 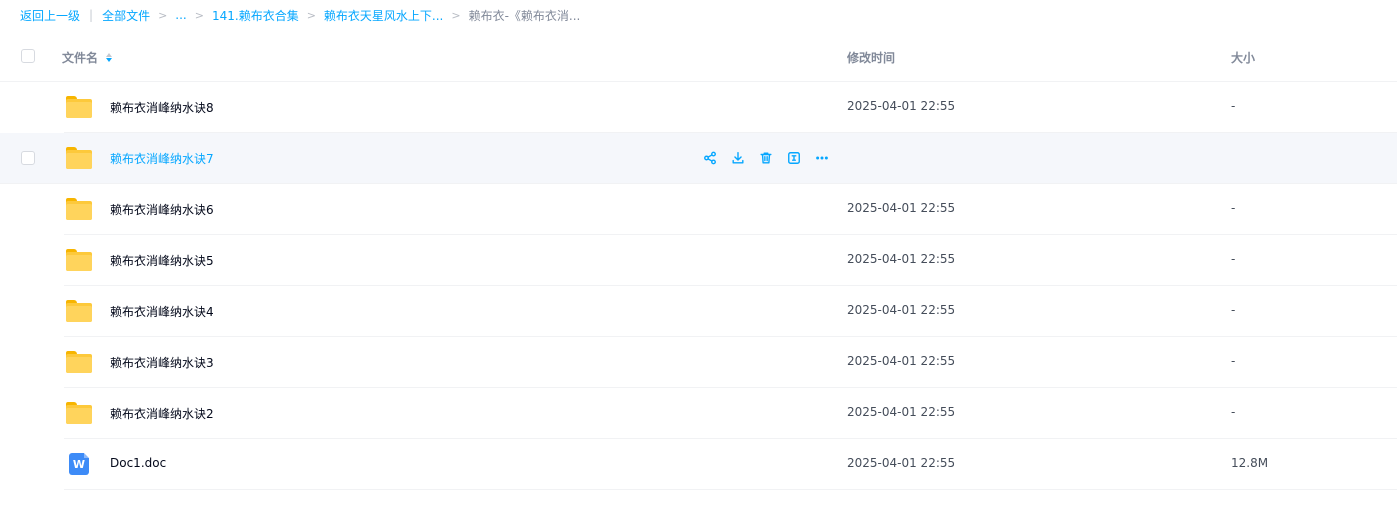 What do you see at coordinates (50, 15) in the screenshot?
I see `back-link: 返回上一级` at bounding box center [50, 15].